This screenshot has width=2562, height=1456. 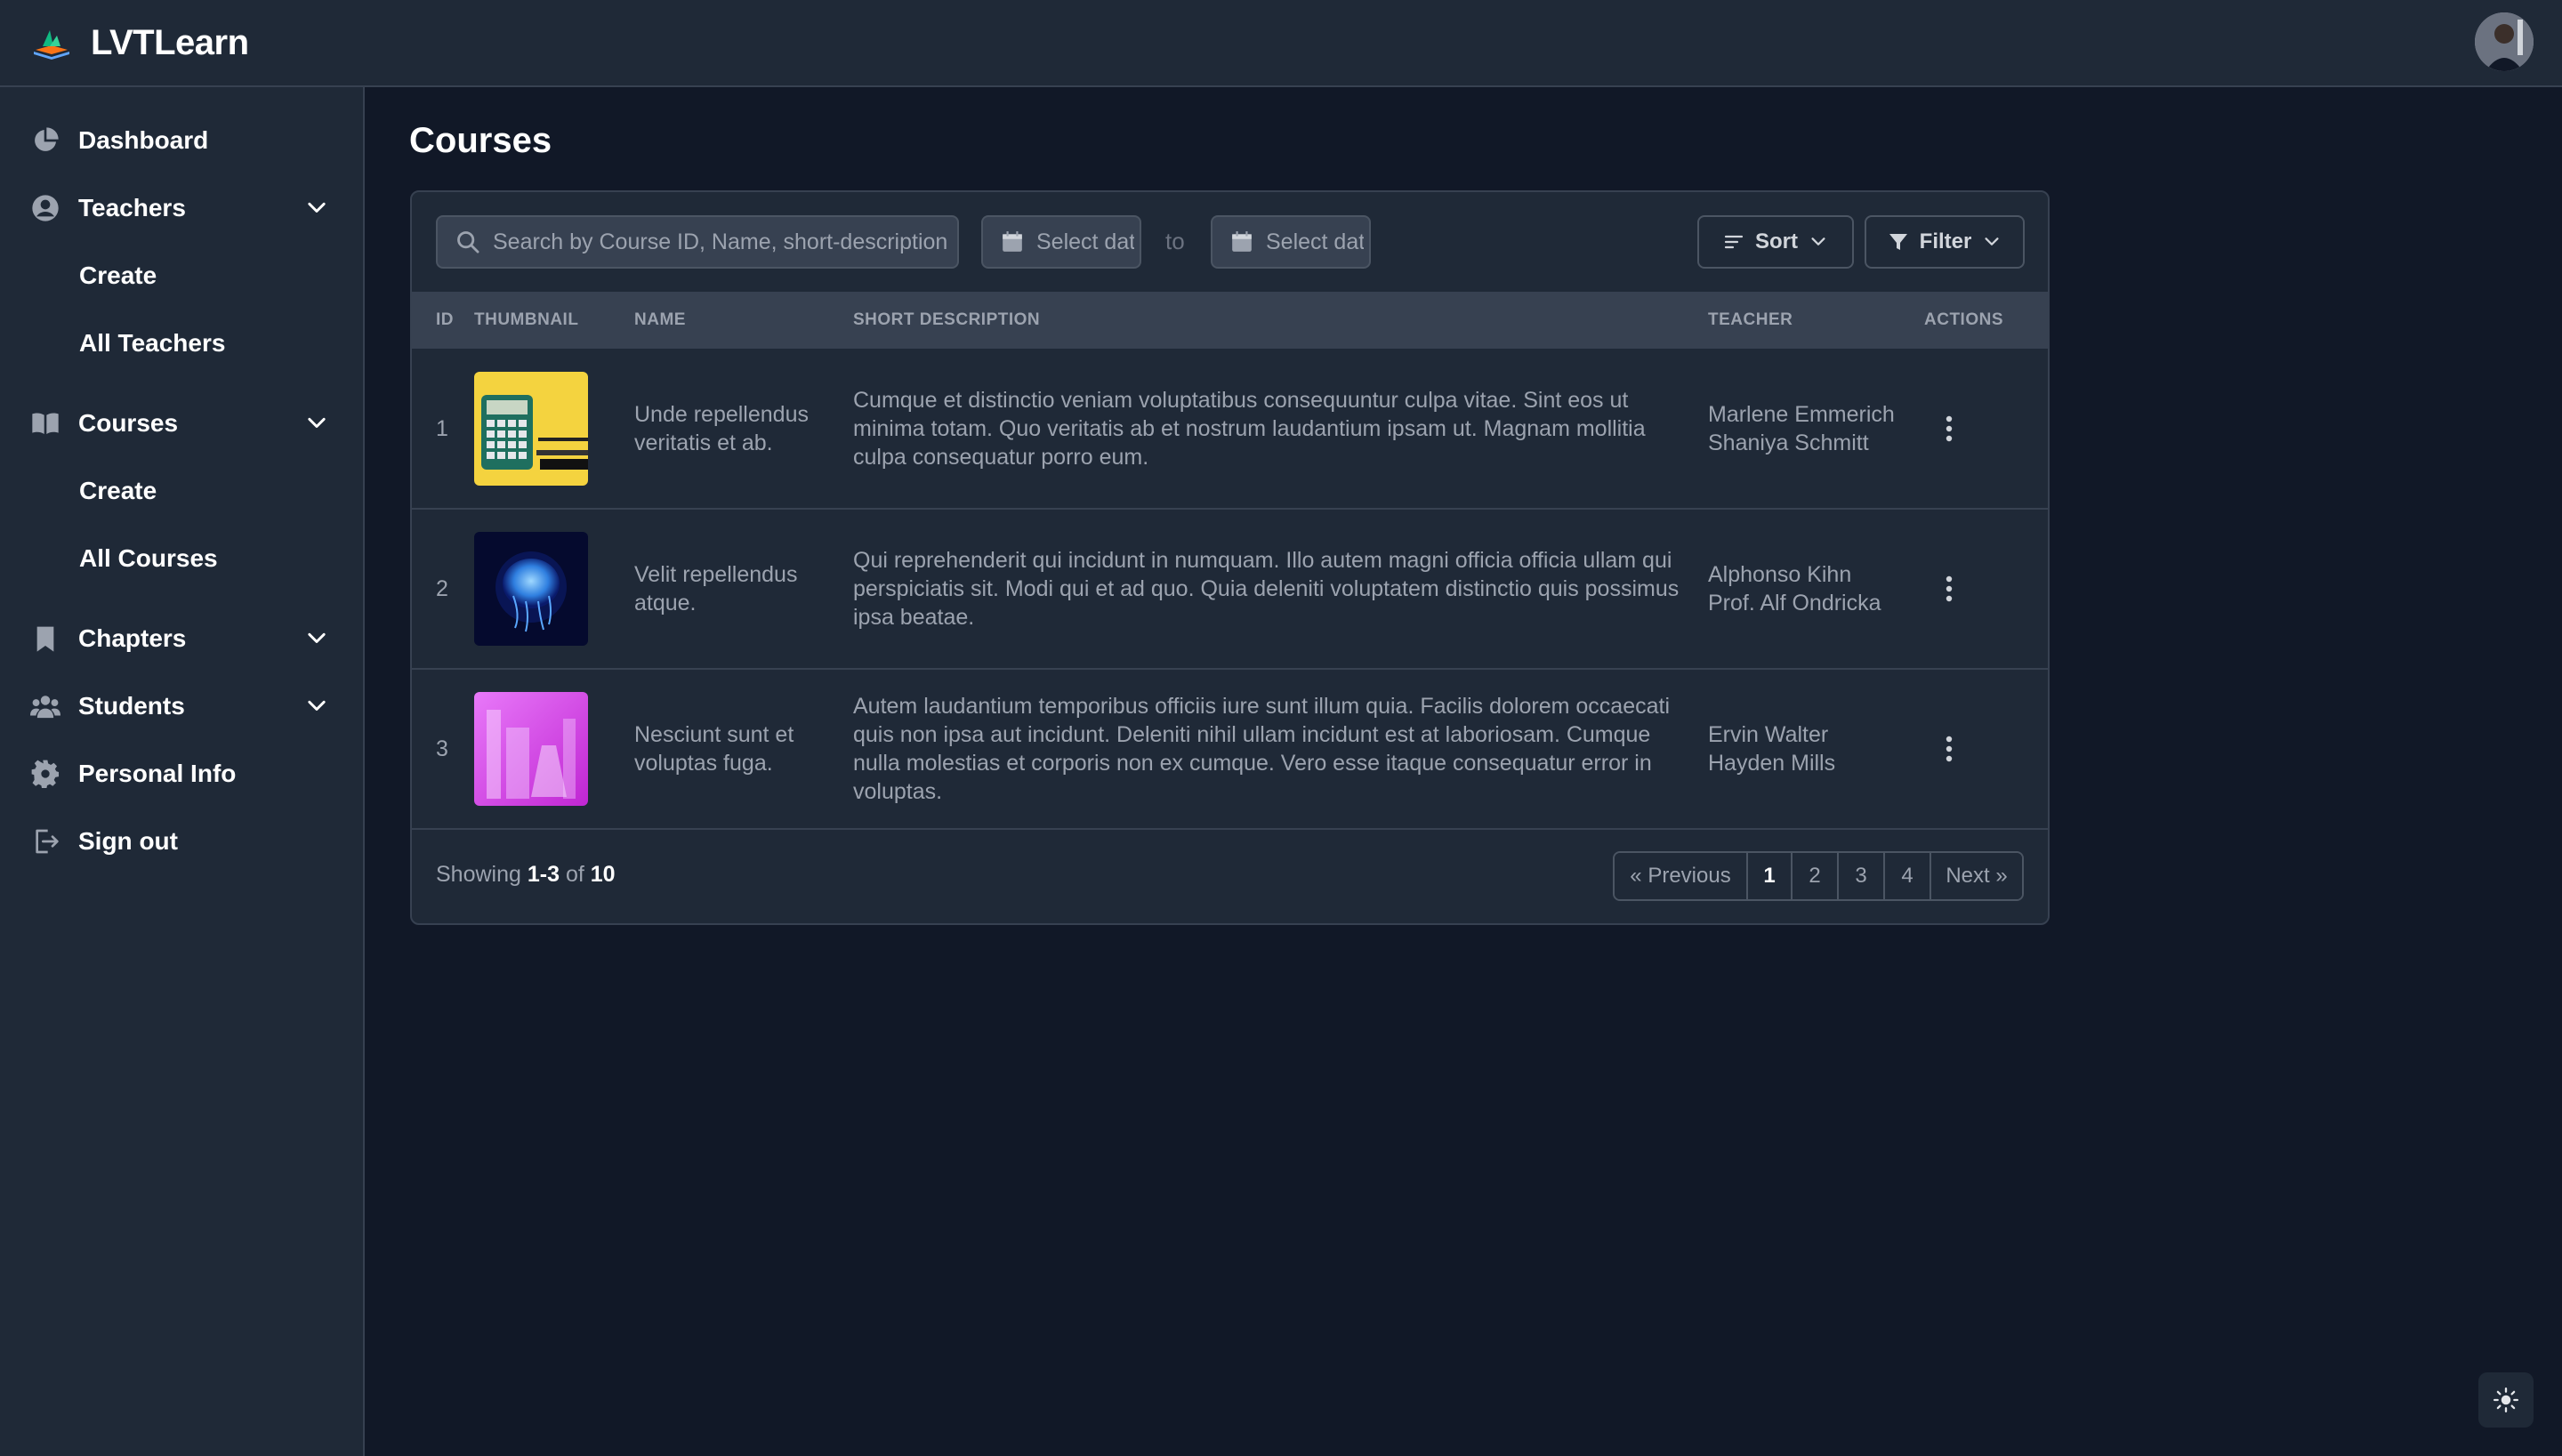 What do you see at coordinates (170, 42) in the screenshot?
I see `app-name: LVTLearn` at bounding box center [170, 42].